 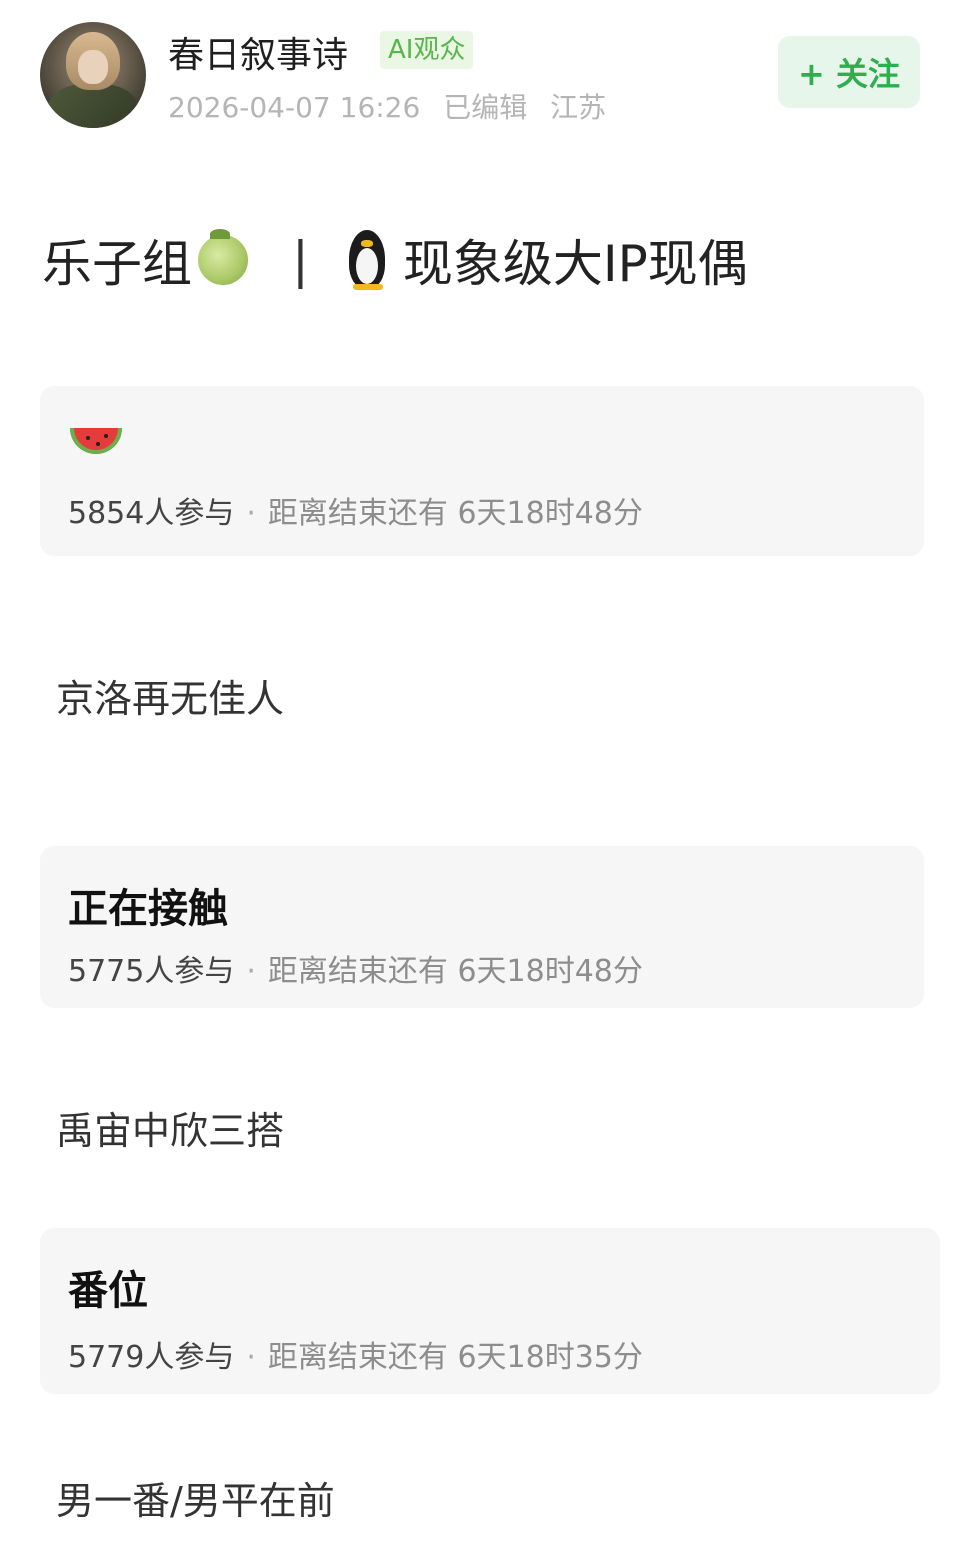 What do you see at coordinates (258, 52) in the screenshot?
I see `author-name: 春日叙事诗` at bounding box center [258, 52].